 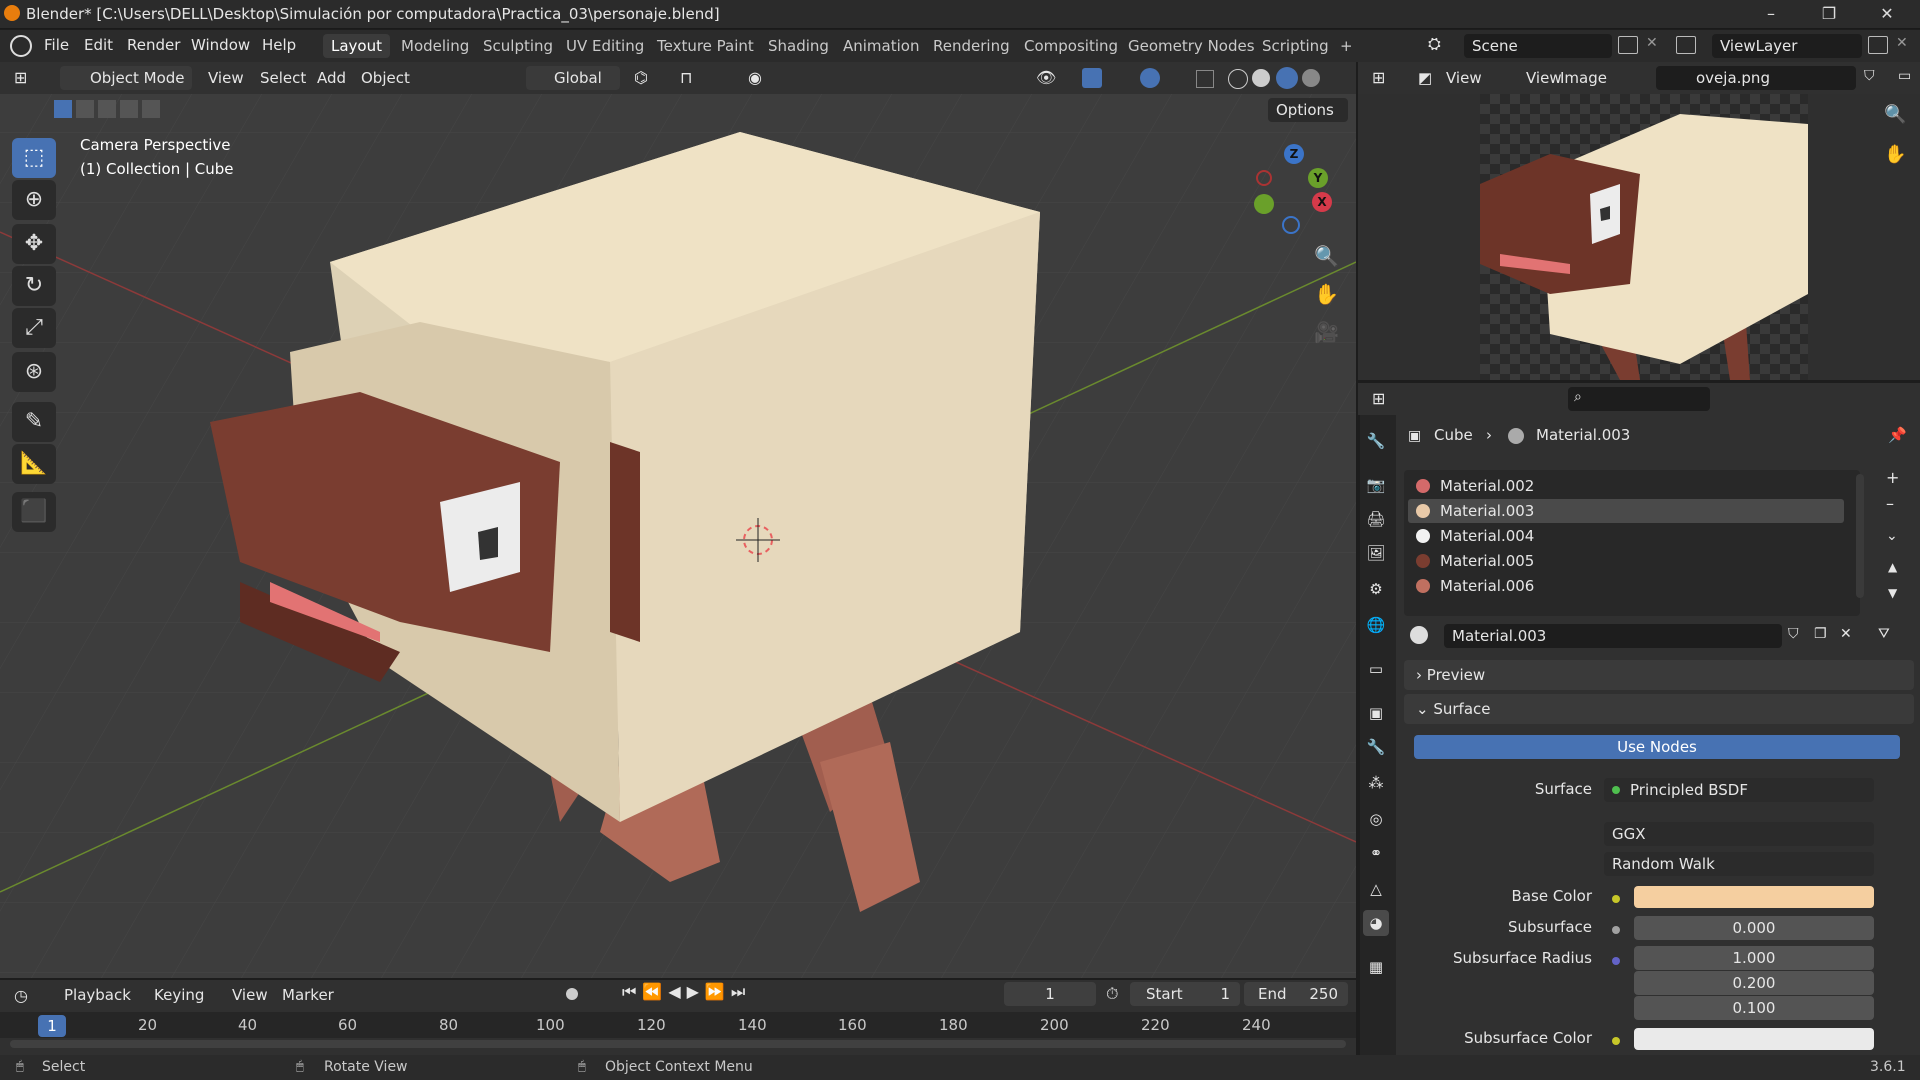 What do you see at coordinates (1739, 834) in the screenshot?
I see `distribution-select: GGX` at bounding box center [1739, 834].